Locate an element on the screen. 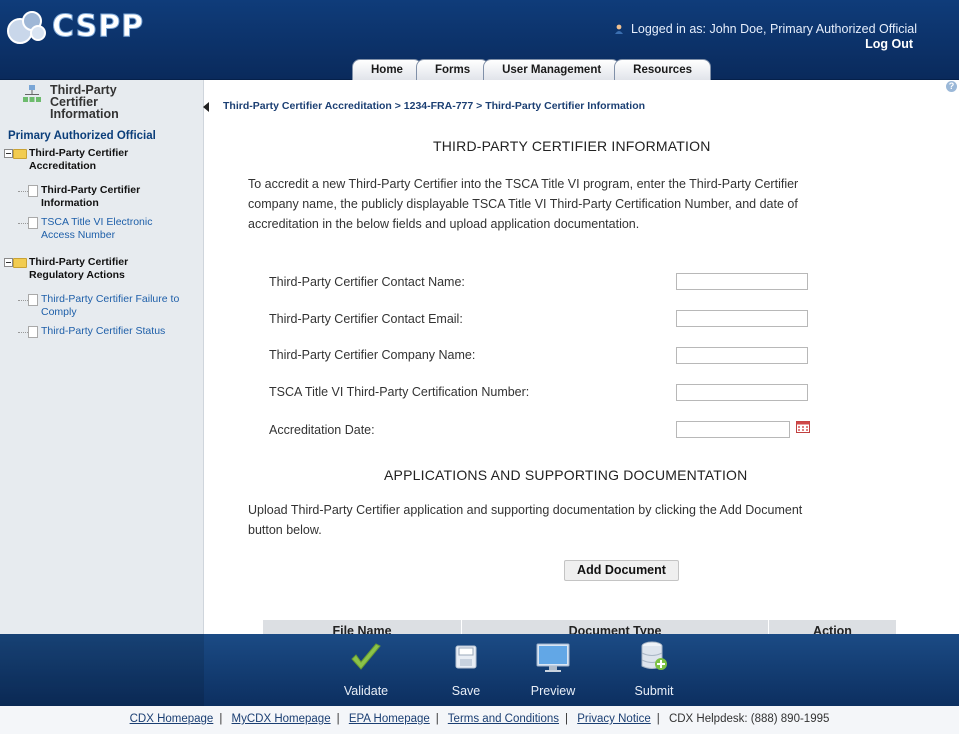 This screenshot has width=959, height=734. tree-item-certifier-status: Third-Party Certifier Status is located at coordinates (109, 331).